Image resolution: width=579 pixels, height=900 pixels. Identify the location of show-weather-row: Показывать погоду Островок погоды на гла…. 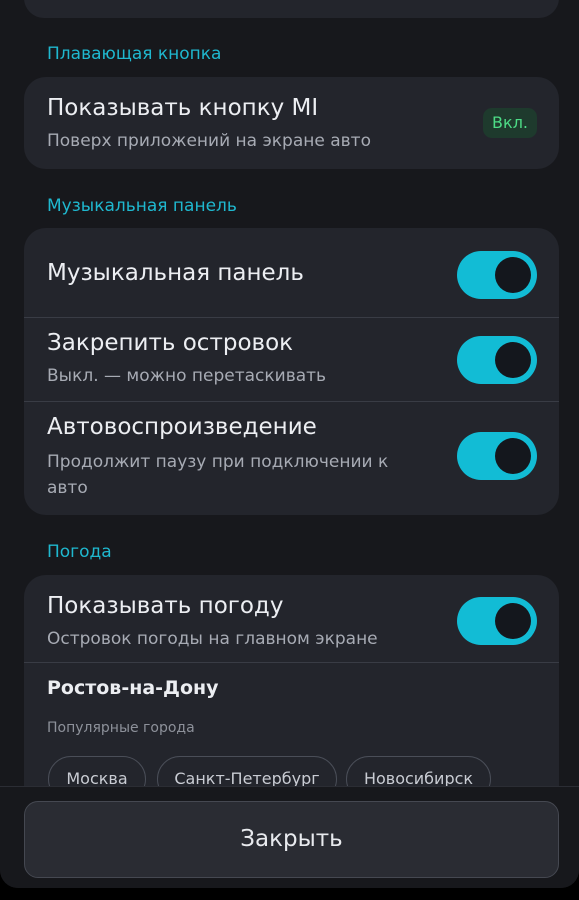
(291, 618).